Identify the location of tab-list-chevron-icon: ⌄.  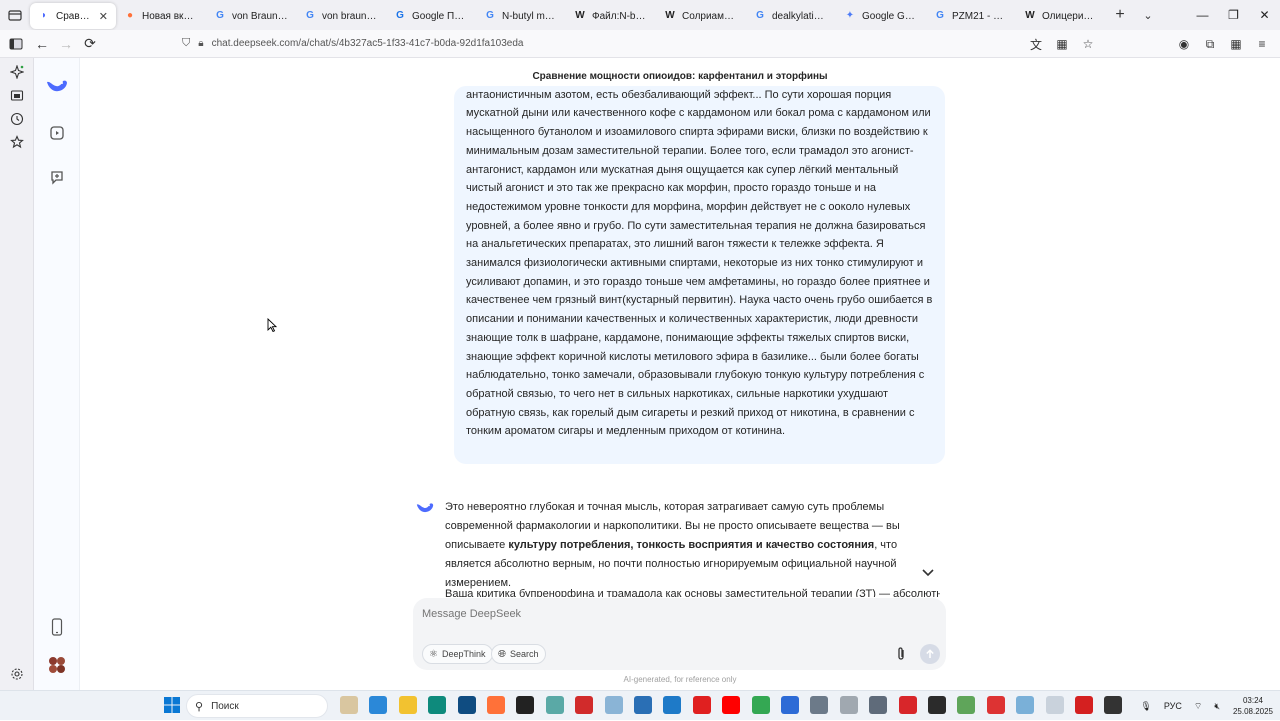
(1148, 15).